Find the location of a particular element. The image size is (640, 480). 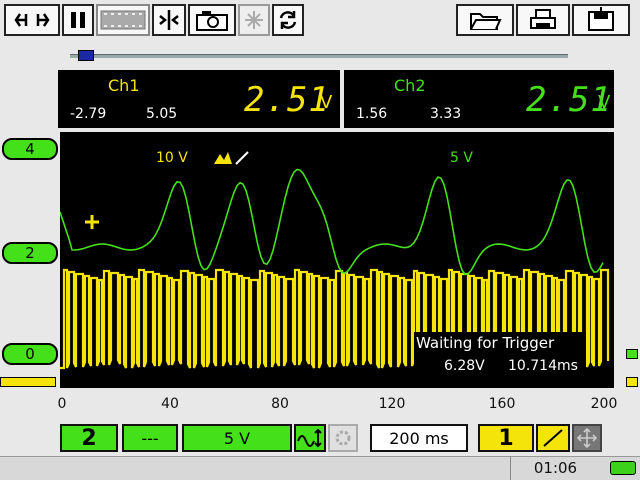

ch1-right-marker is located at coordinates (632, 382).